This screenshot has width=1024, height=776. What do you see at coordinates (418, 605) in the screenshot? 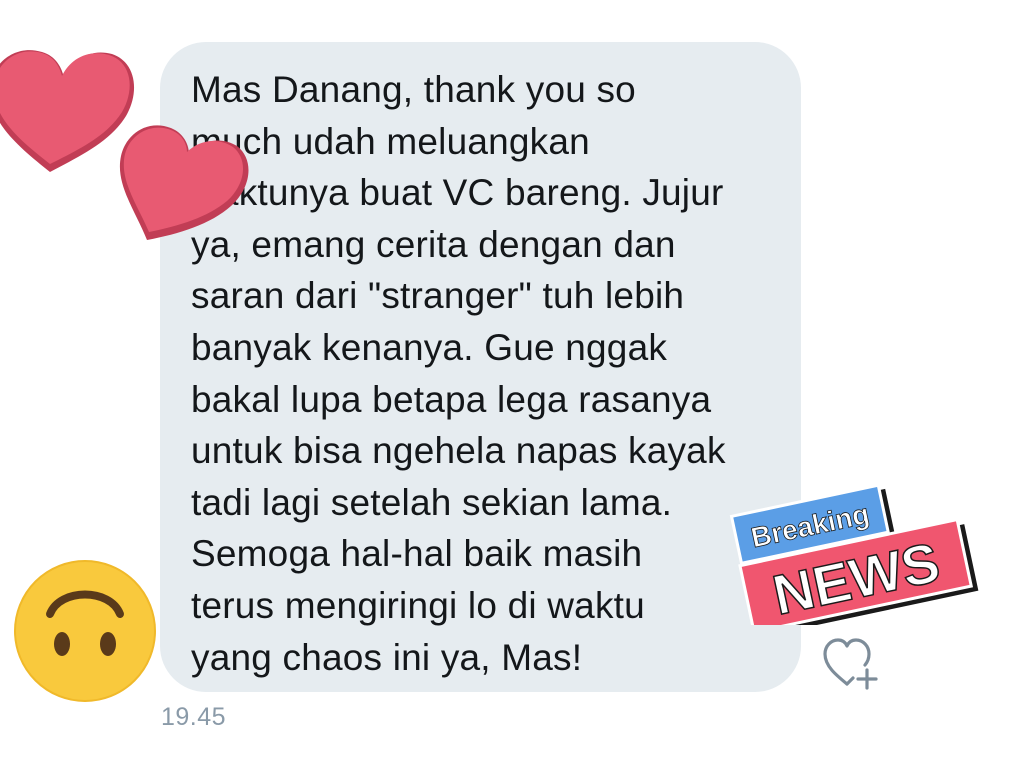
I see `message-line: terus mengiringi lo di waktu` at bounding box center [418, 605].